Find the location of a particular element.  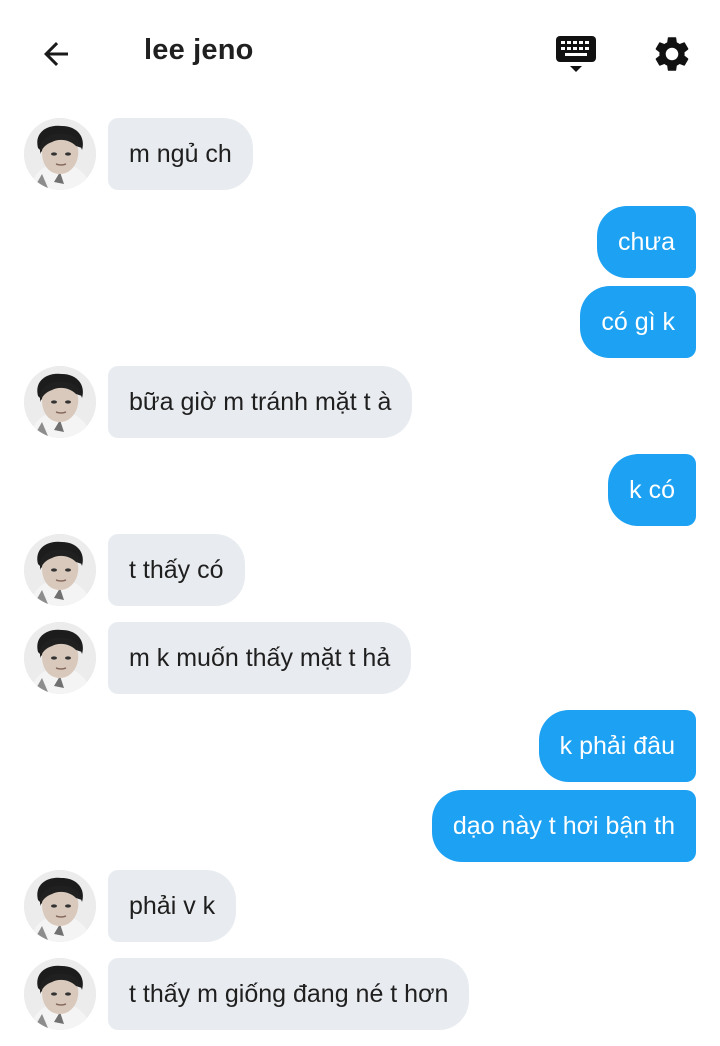

arrow-left-icon is located at coordinates (56, 54).